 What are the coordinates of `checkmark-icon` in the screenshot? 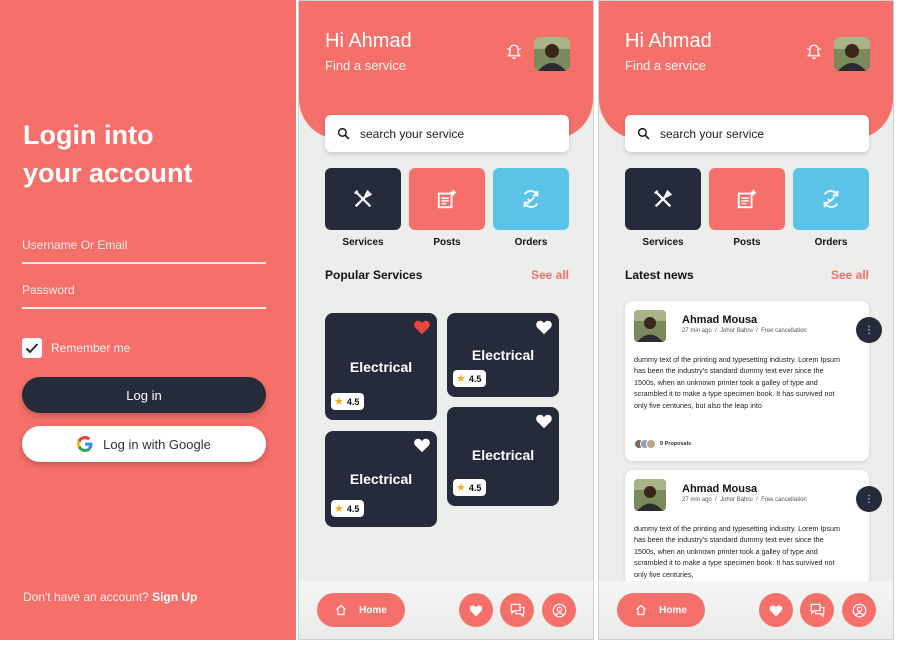 It's located at (32, 348).